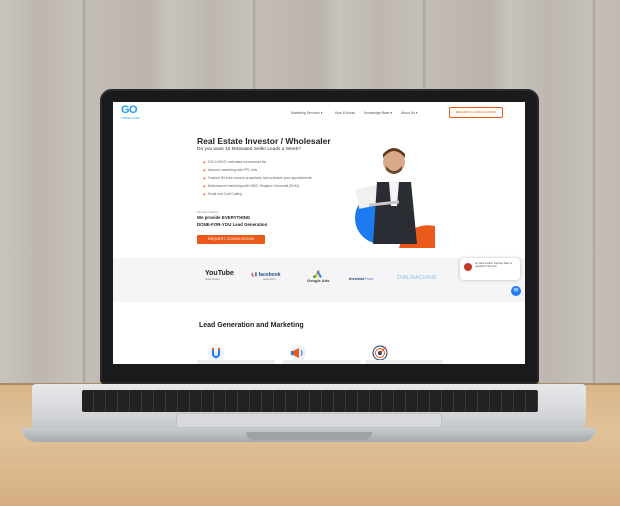 The width and height of the screenshot is (620, 506). I want to click on facebook-logo: 📢 facebook advertising, so click(266, 276).